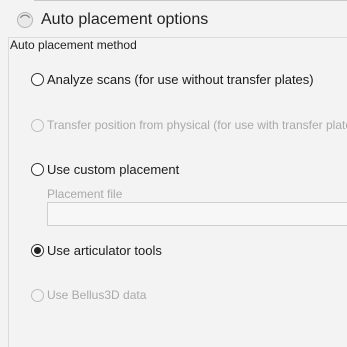 The height and width of the screenshot is (347, 347). What do you see at coordinates (97, 295) in the screenshot?
I see `option-label: Use Bellus3D data` at bounding box center [97, 295].